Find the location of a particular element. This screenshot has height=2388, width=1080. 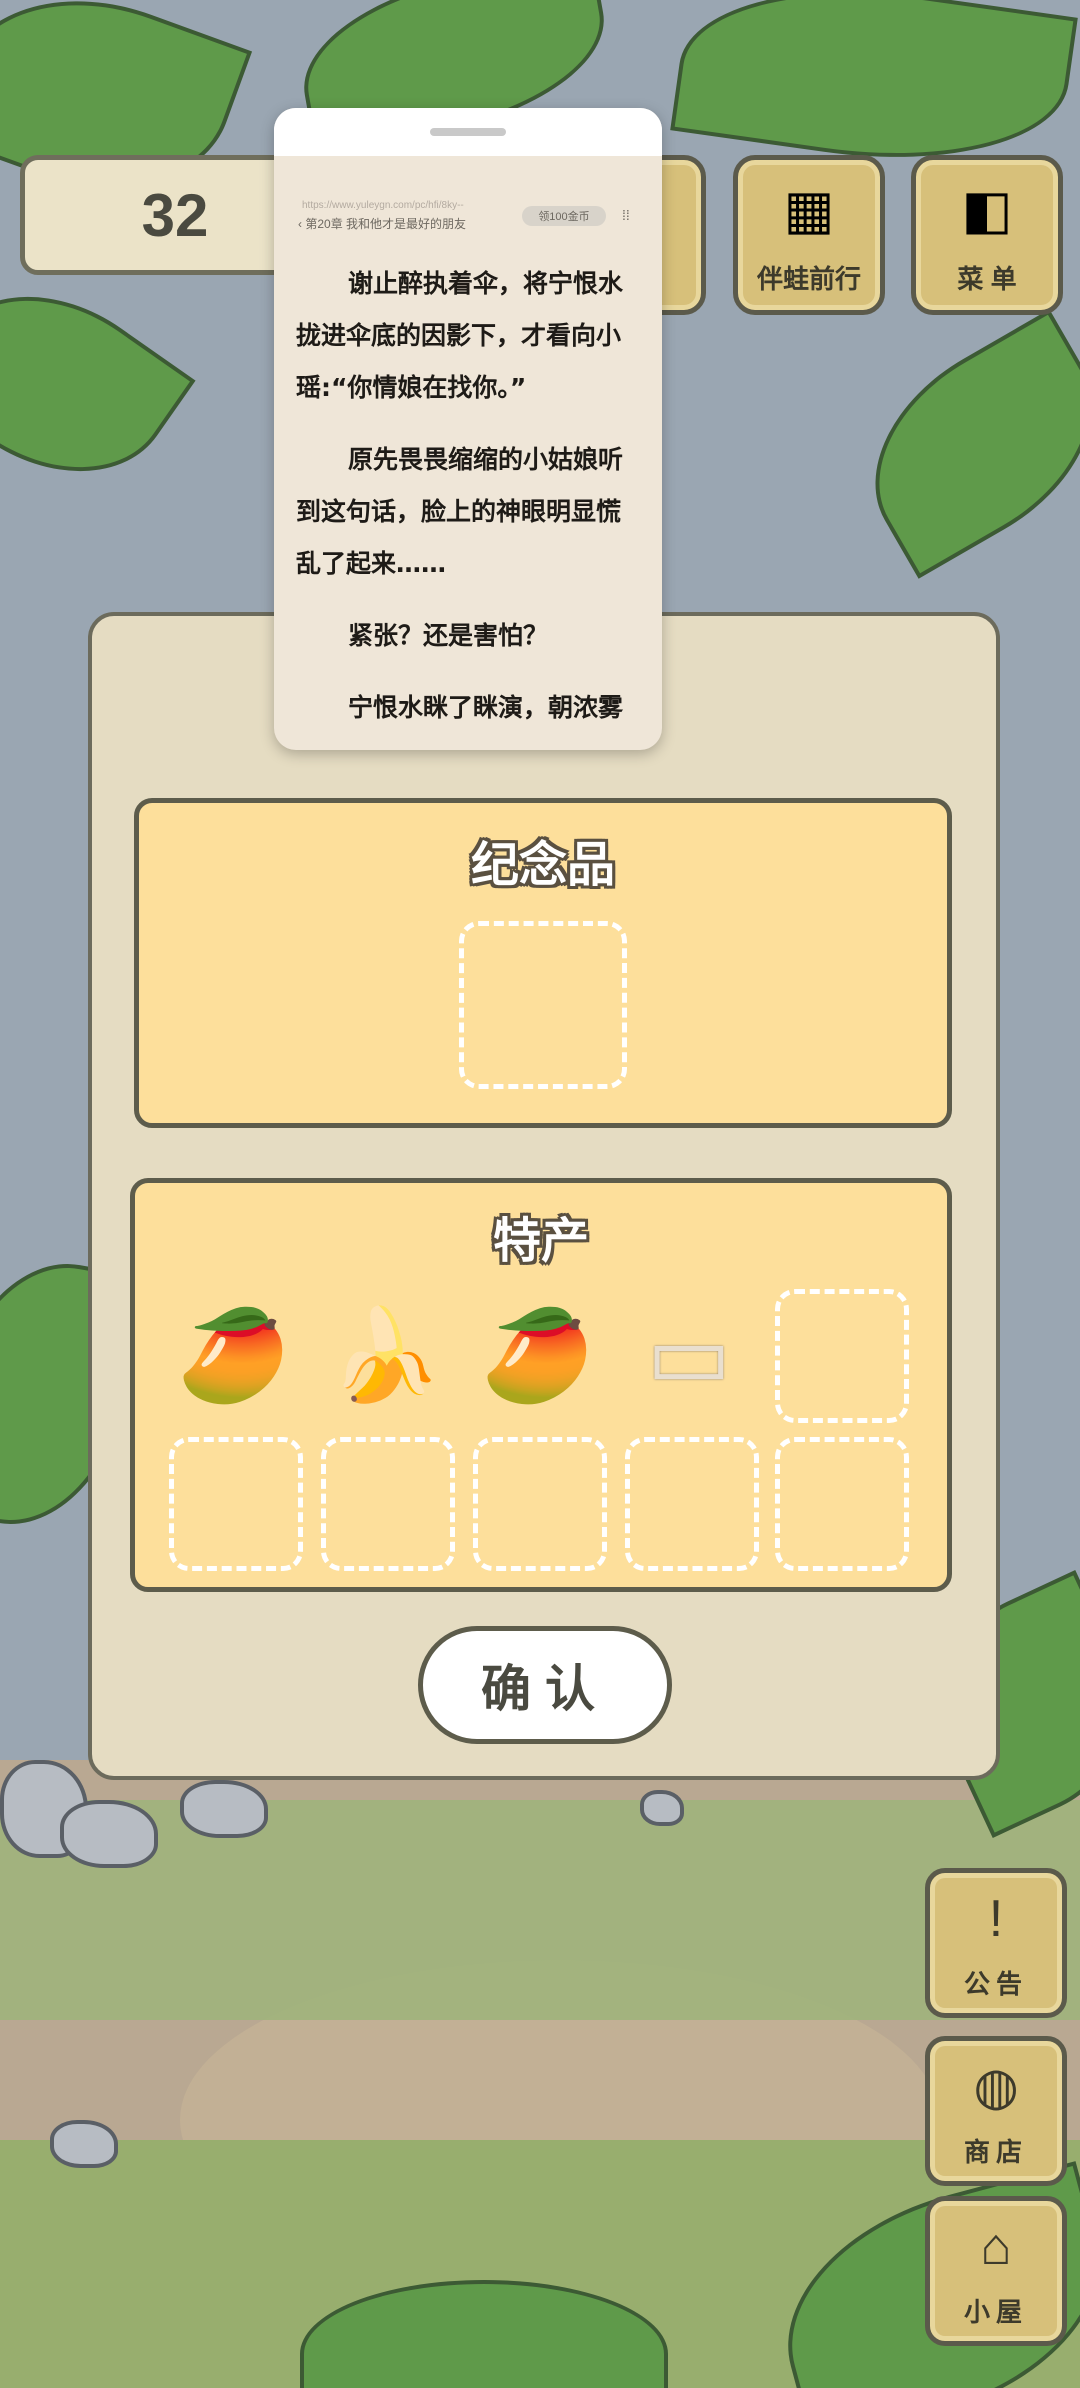

banana-icon: 🍌 is located at coordinates (385, 1355).